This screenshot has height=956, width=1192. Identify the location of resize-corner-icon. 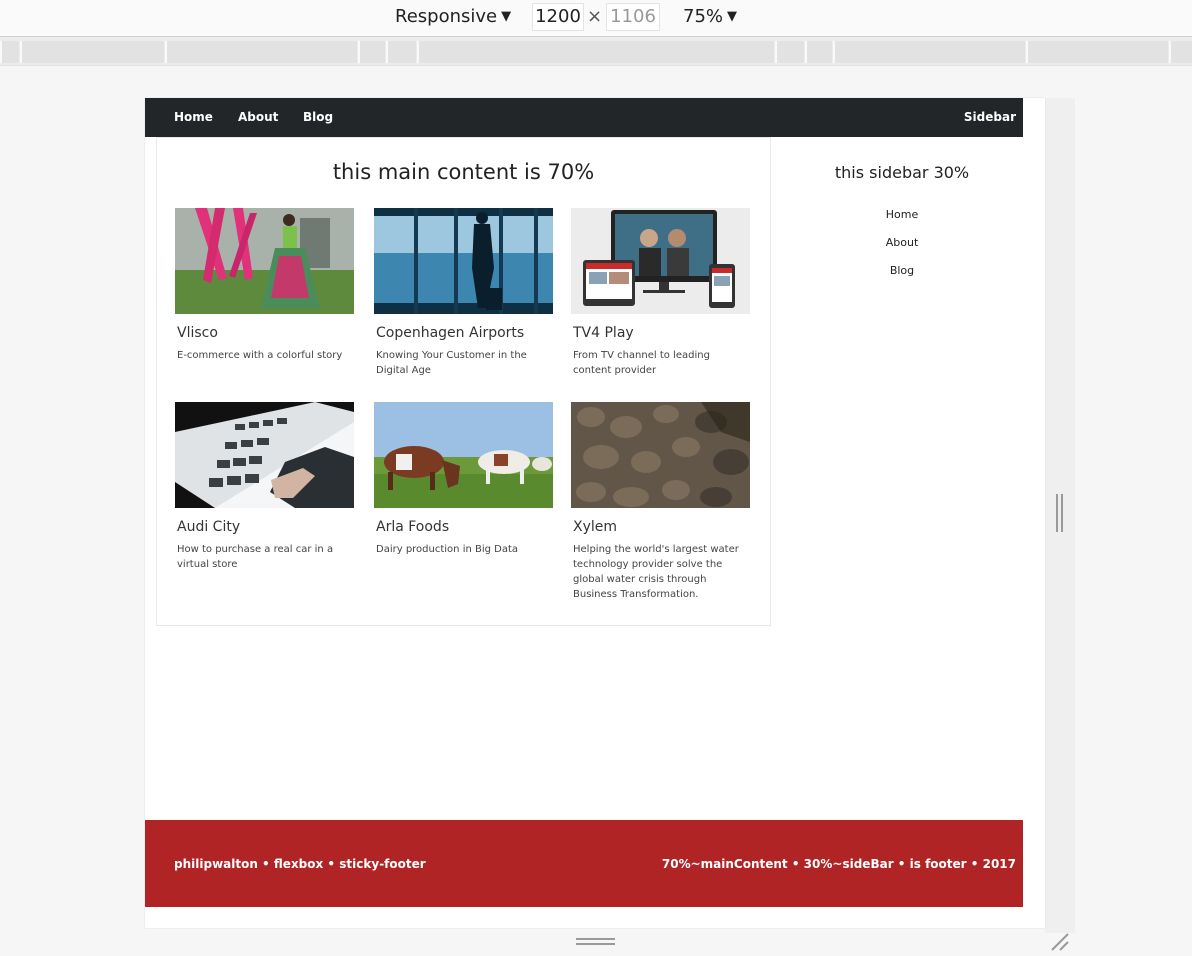
(1060, 942).